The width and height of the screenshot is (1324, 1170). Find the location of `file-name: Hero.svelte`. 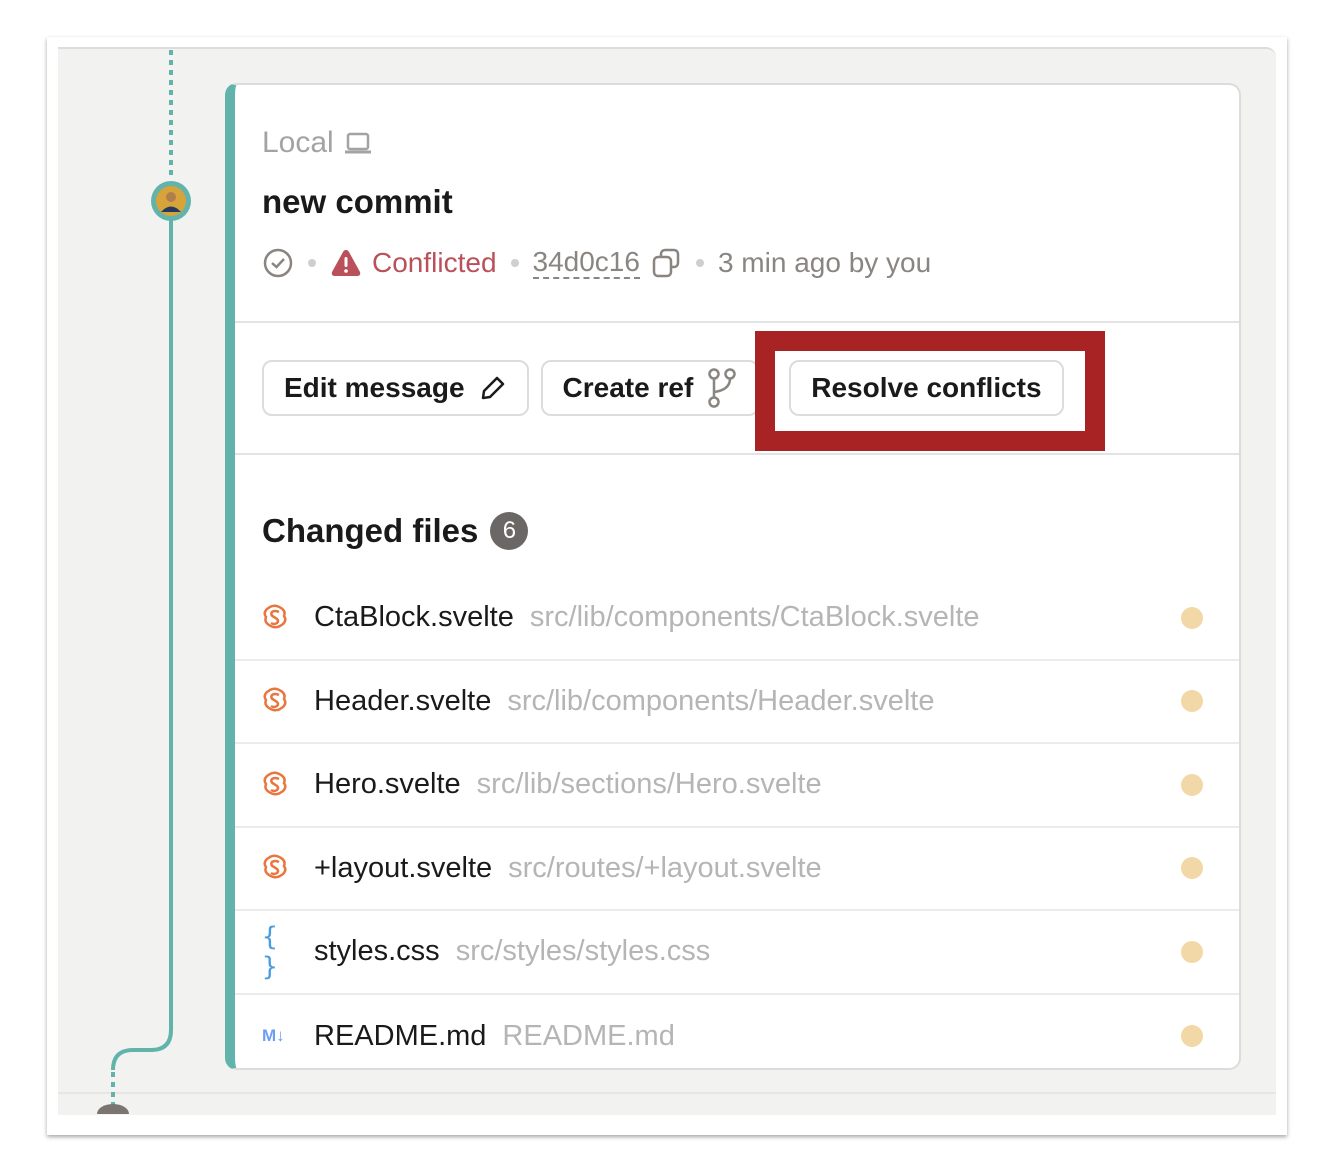

file-name: Hero.svelte is located at coordinates (387, 784).